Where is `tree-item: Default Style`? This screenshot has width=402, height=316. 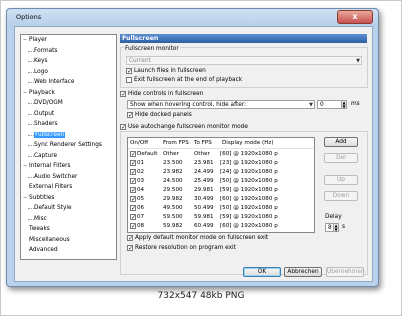 tree-item: Default Style is located at coordinates (50, 208).